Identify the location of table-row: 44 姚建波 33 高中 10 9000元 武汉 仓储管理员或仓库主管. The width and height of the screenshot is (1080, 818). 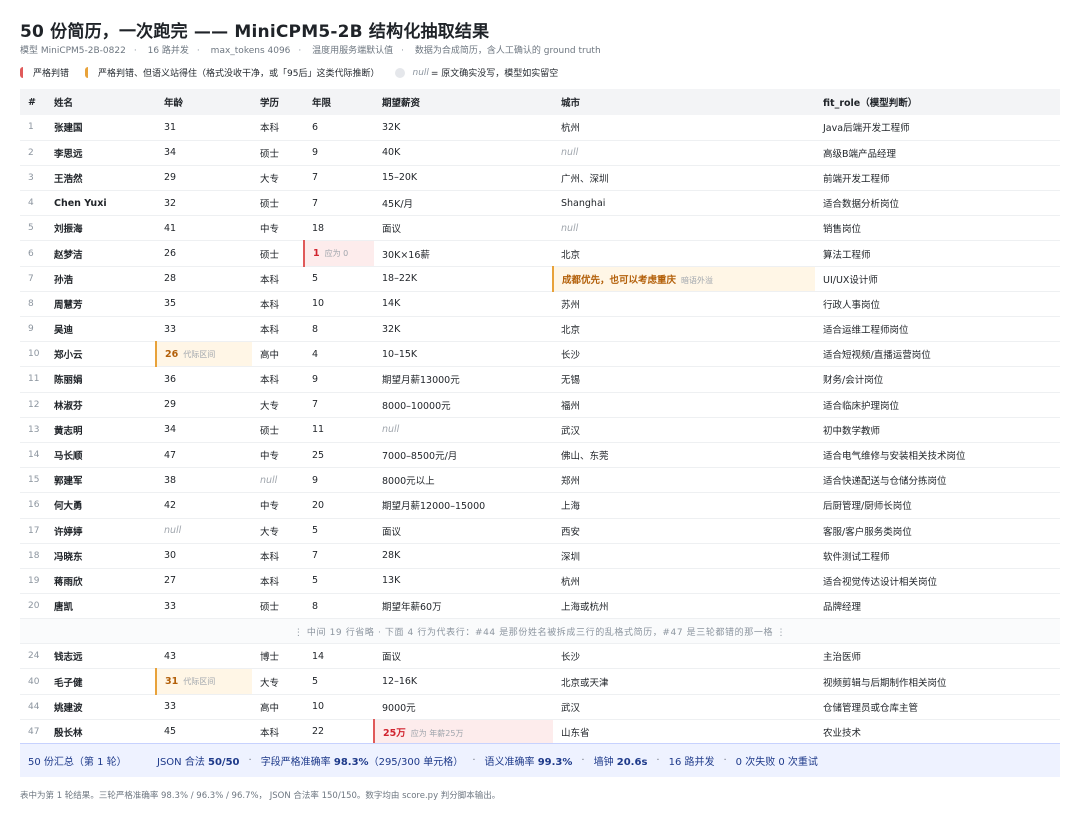
(540, 707).